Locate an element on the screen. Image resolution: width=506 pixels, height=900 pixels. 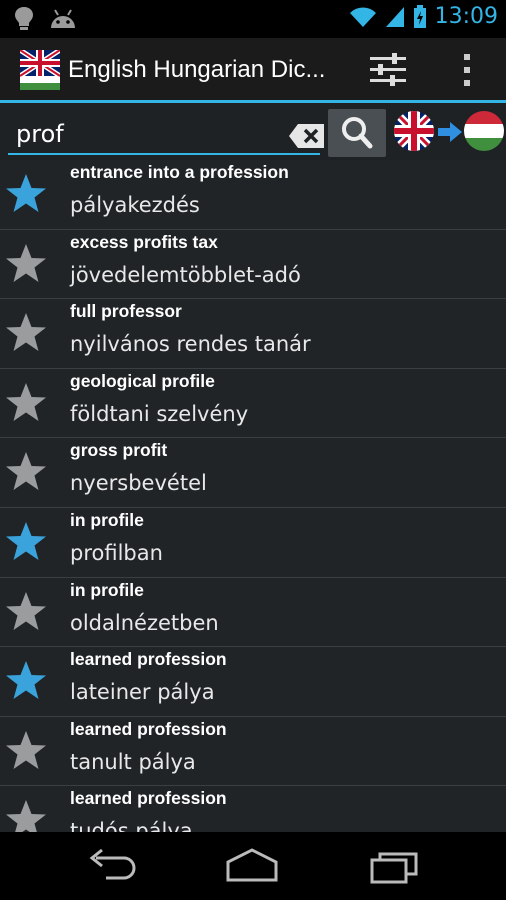
home-icon is located at coordinates (252, 866).